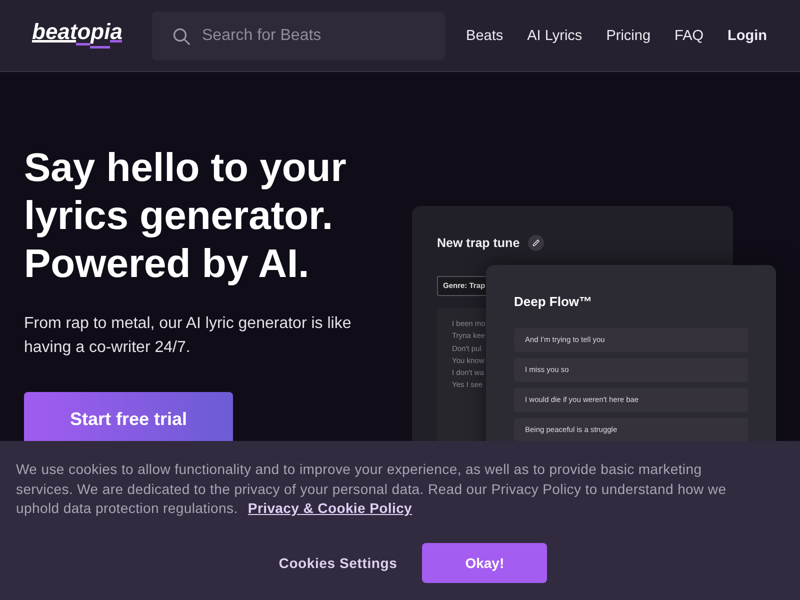 The height and width of the screenshot is (600, 800). What do you see at coordinates (747, 36) in the screenshot?
I see `login-link: Login` at bounding box center [747, 36].